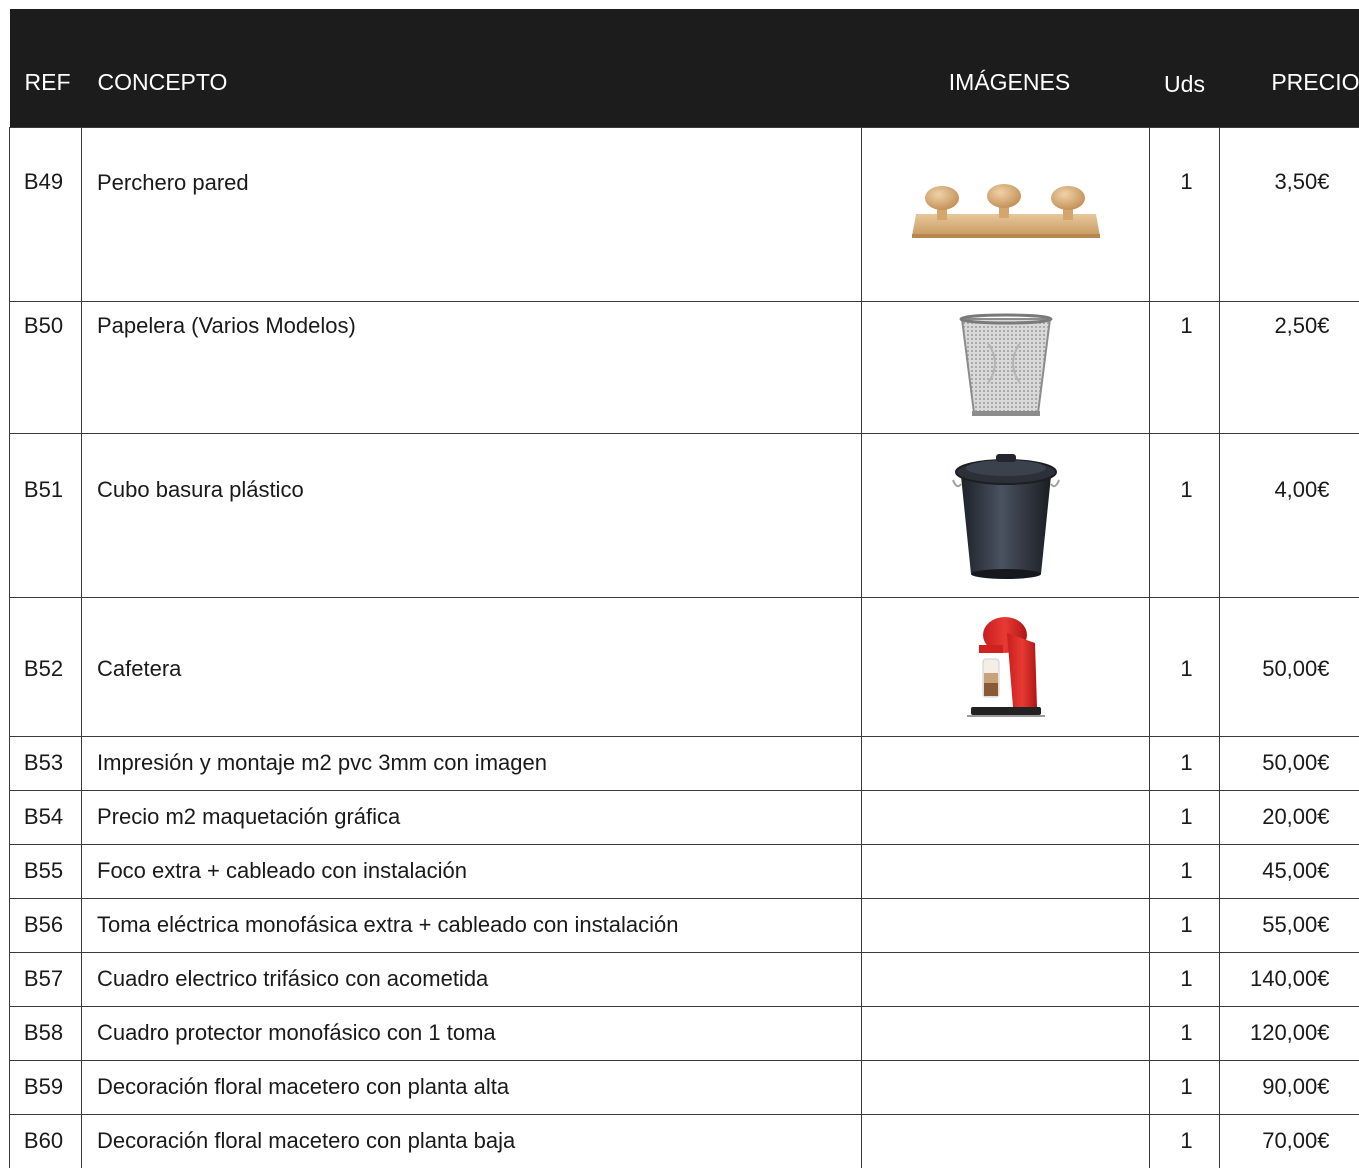 The image size is (1359, 1168). Describe the element at coordinates (46, 68) in the screenshot. I see `header-ref: REF` at that location.